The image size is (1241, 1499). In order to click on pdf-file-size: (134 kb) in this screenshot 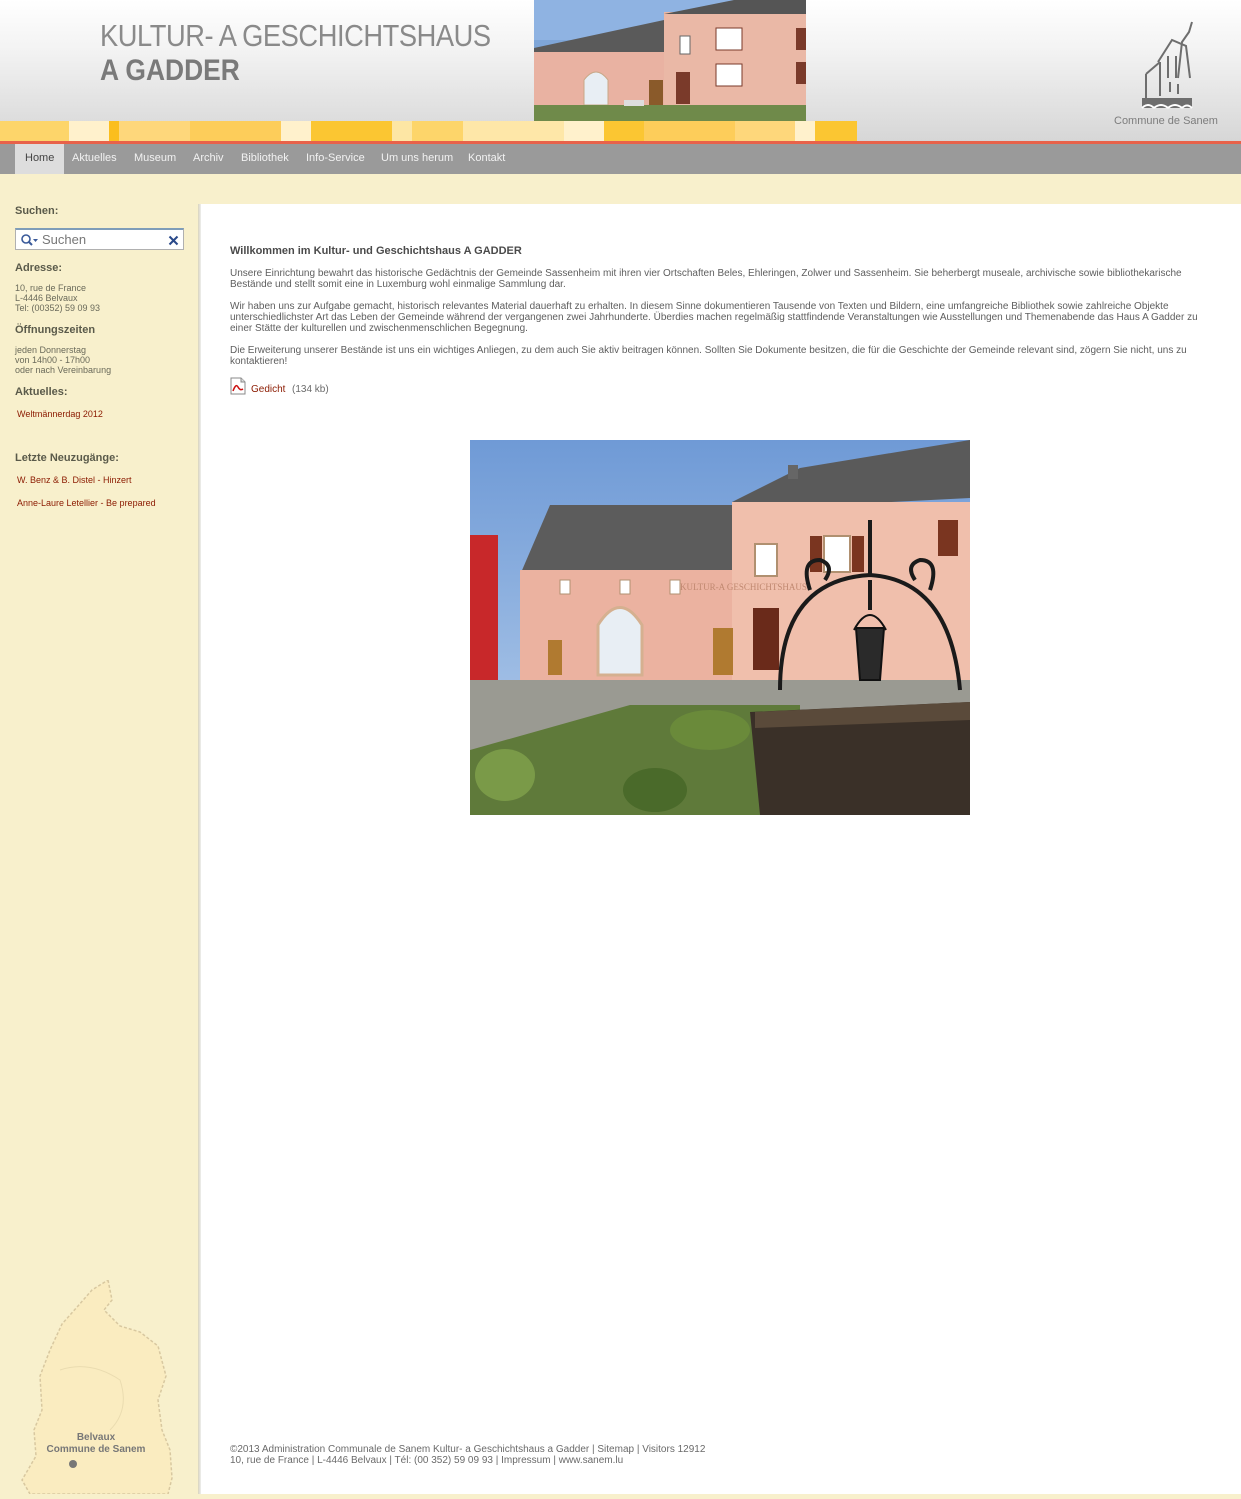, I will do `click(310, 389)`.